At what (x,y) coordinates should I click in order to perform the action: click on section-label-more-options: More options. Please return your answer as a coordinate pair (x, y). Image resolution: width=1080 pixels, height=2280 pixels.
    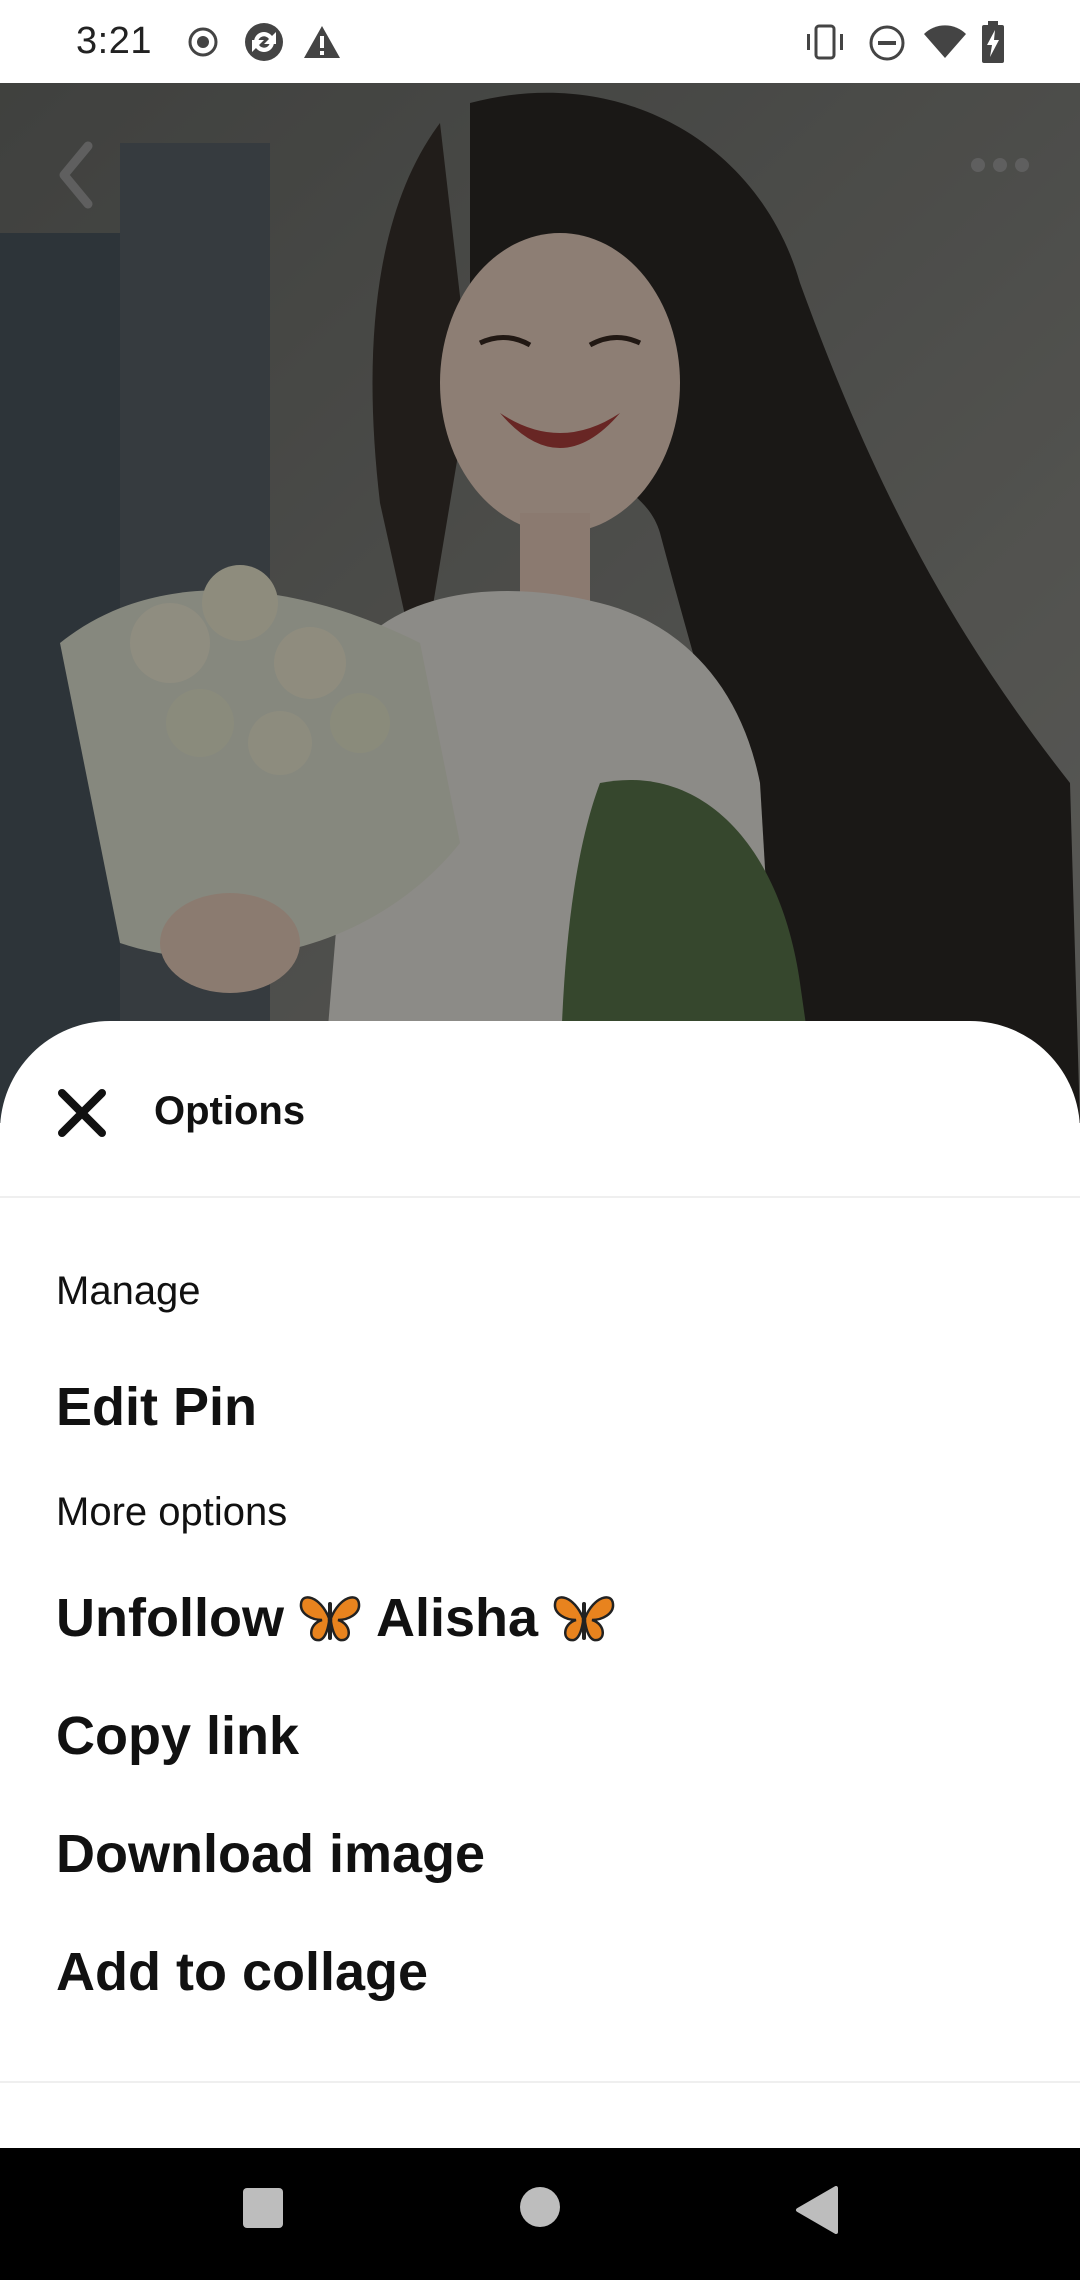
    Looking at the image, I should click on (172, 1512).